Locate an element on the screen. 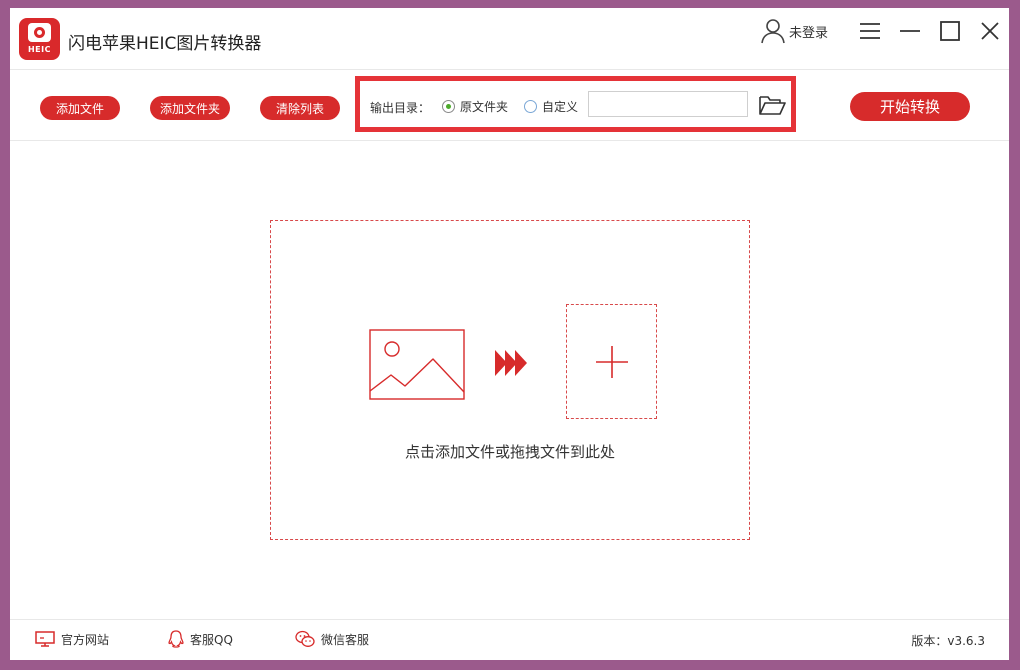  camera-icon is located at coordinates (39, 32).